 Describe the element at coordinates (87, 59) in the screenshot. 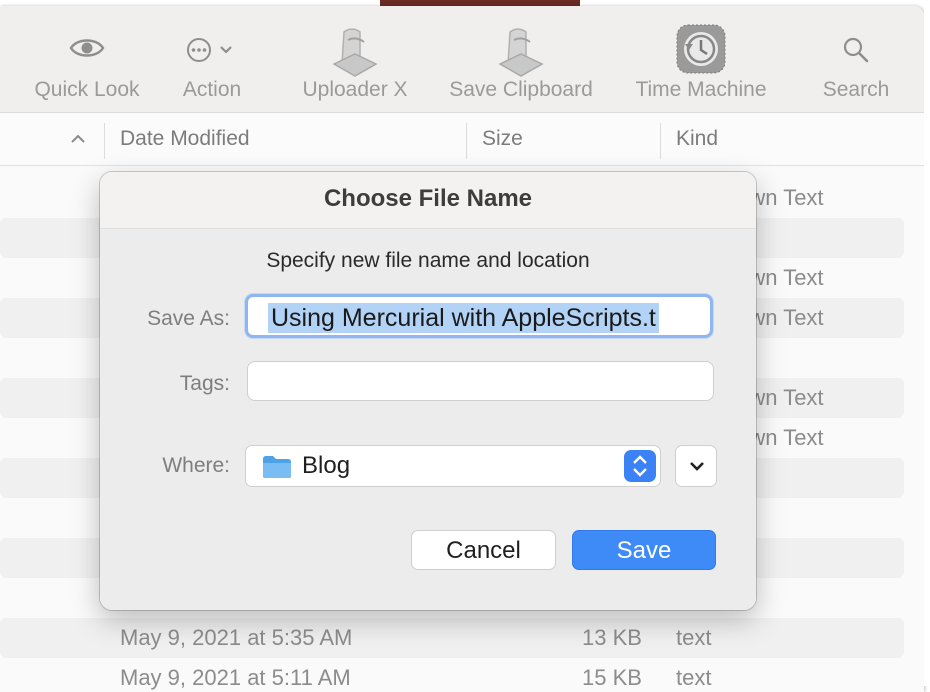

I see `quick-look-button: Quick Look` at that location.